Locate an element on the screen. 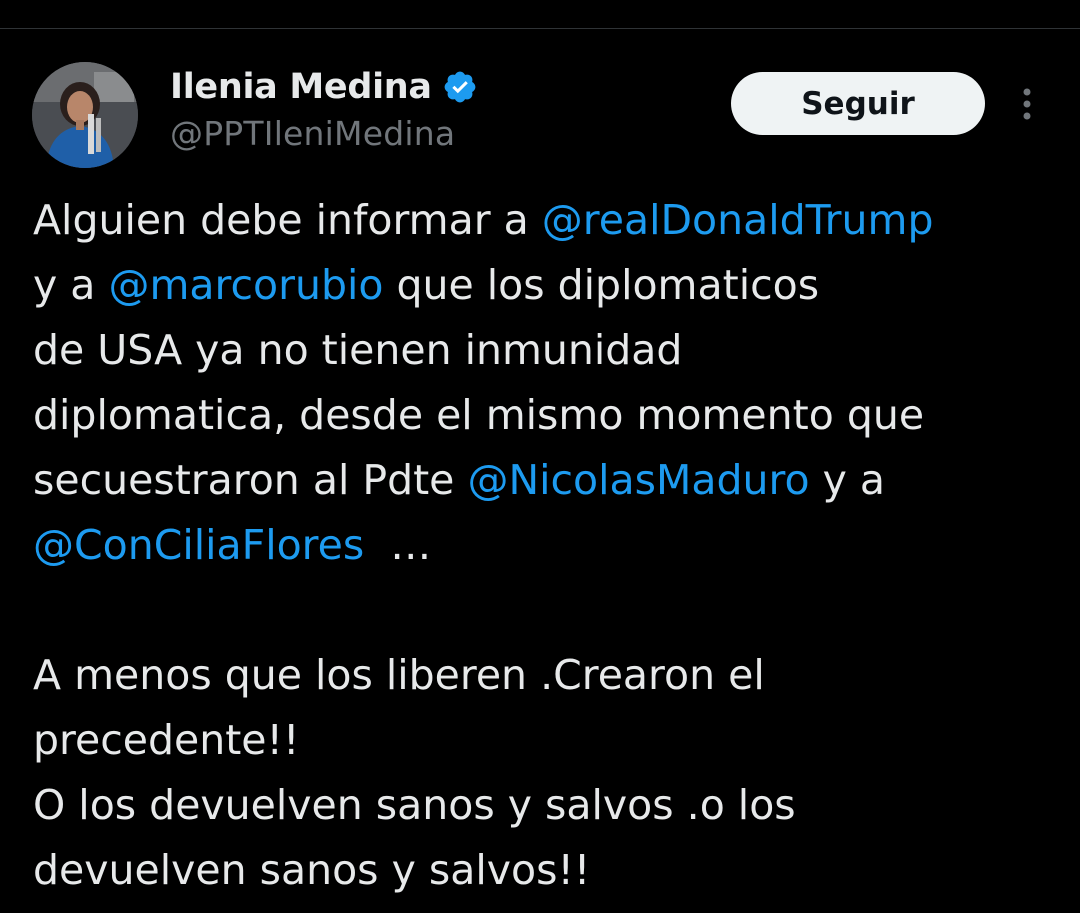 The image size is (1080, 913). top-divider is located at coordinates (540, 28).